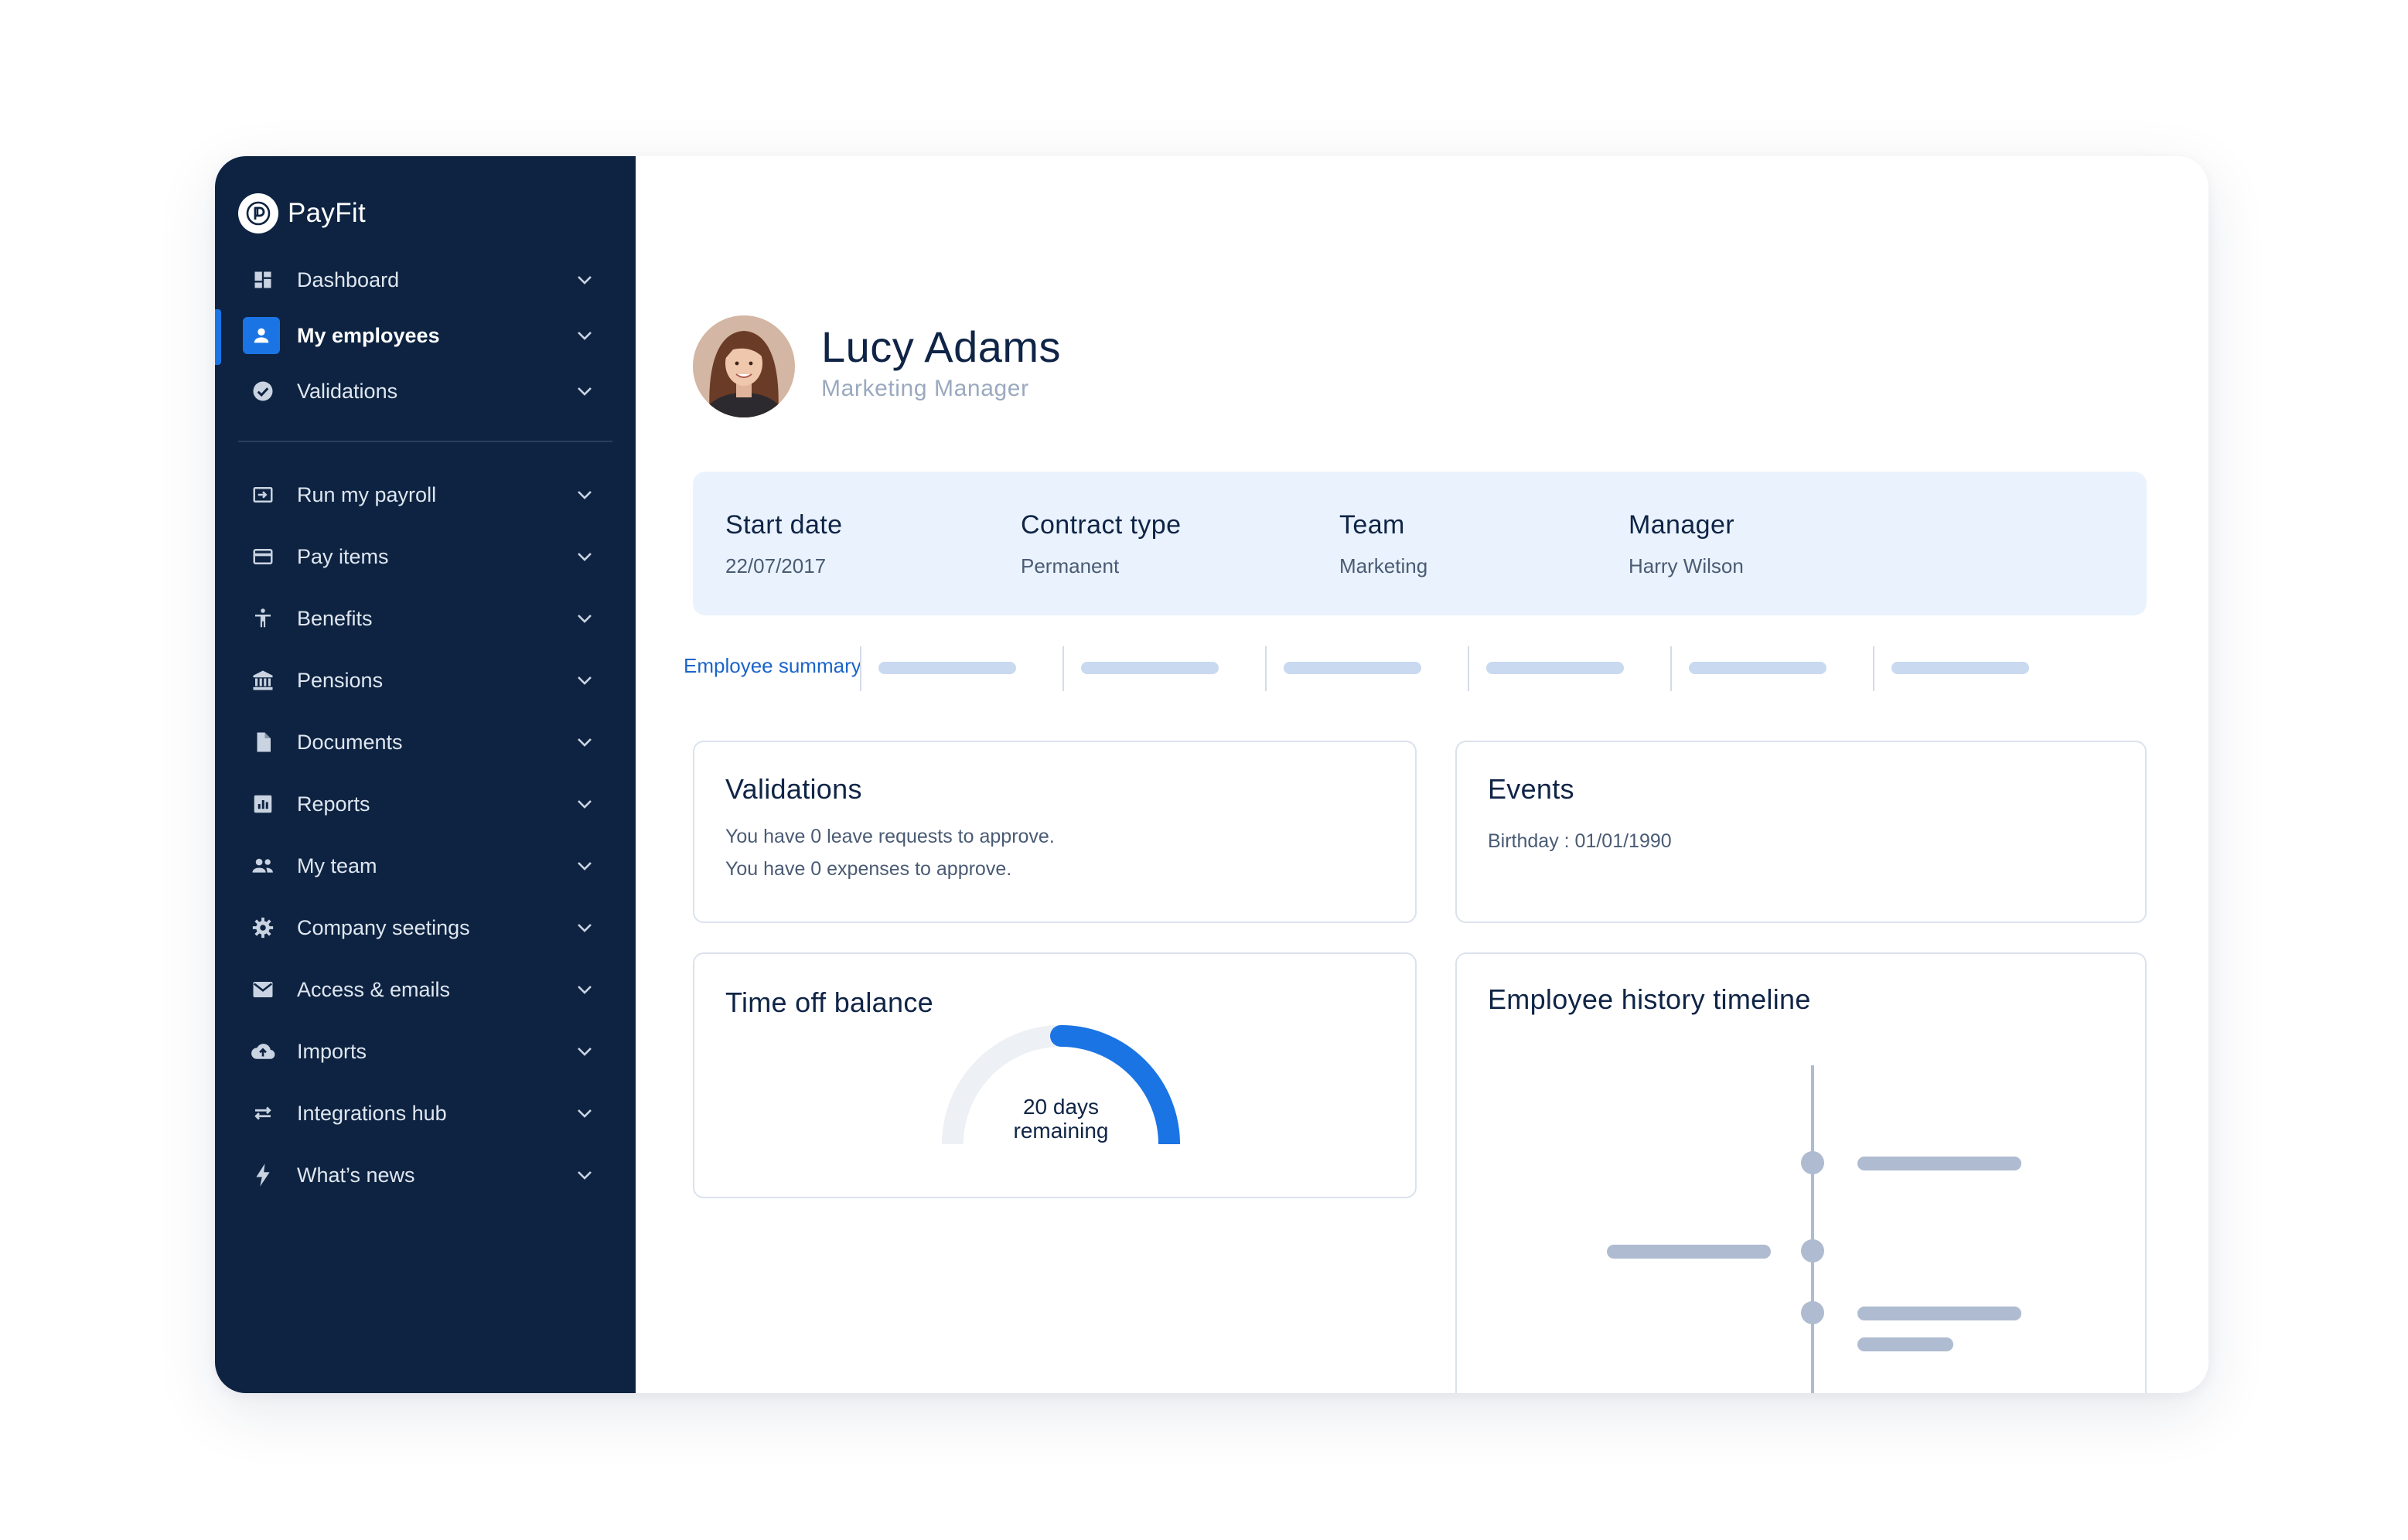 The image size is (2408, 1540). What do you see at coordinates (868, 869) in the screenshot?
I see `validations-text: You have 0 expenses to approve.` at bounding box center [868, 869].